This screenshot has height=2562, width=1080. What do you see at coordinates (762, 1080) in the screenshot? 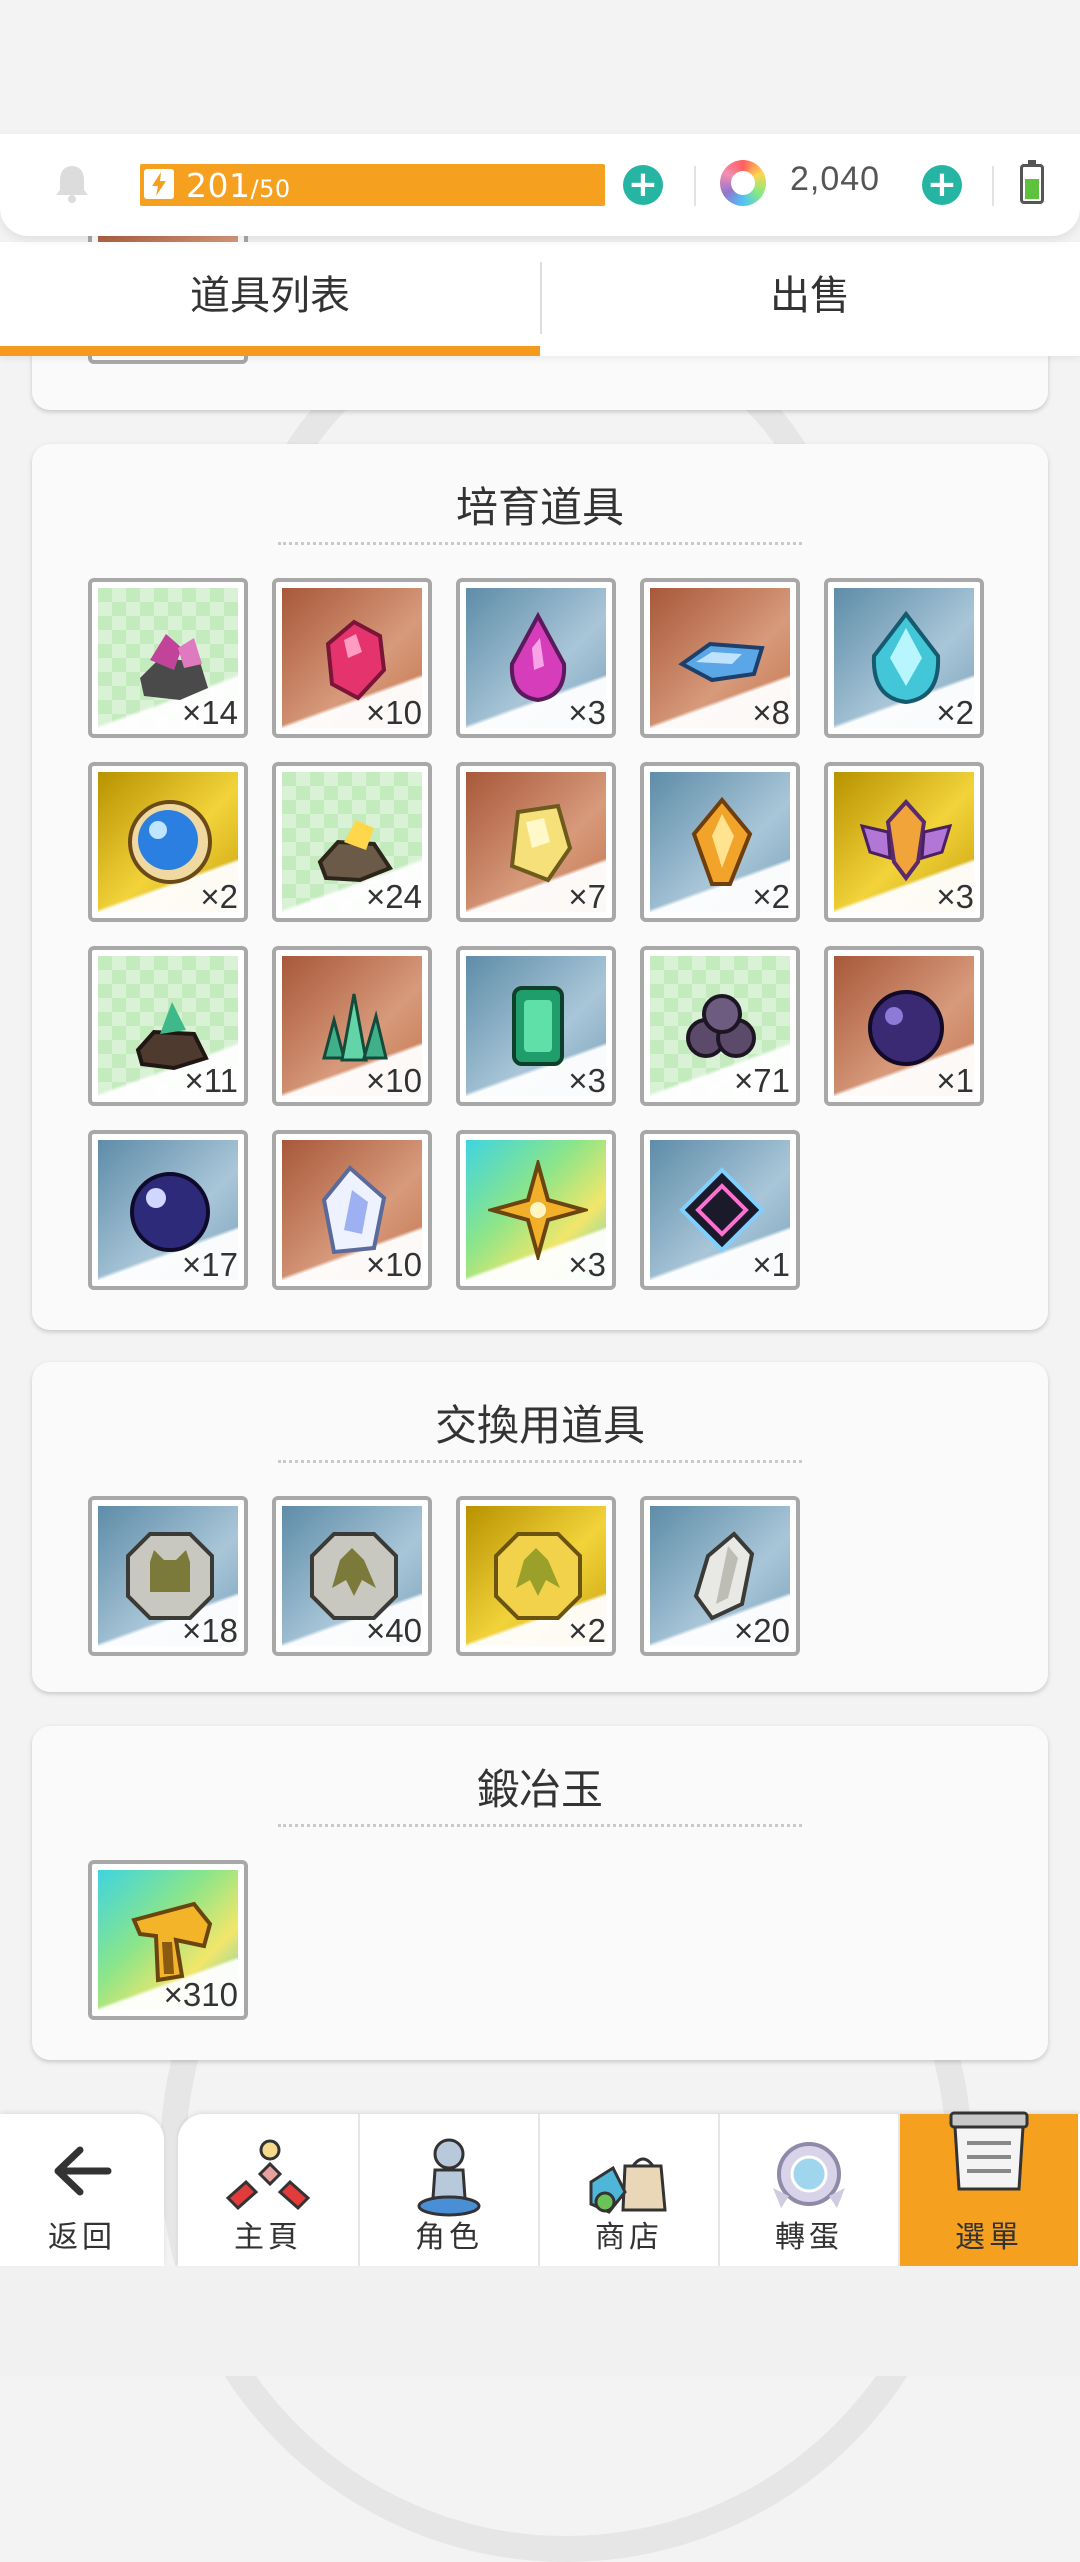
I see `item-quantity: ×71` at bounding box center [762, 1080].